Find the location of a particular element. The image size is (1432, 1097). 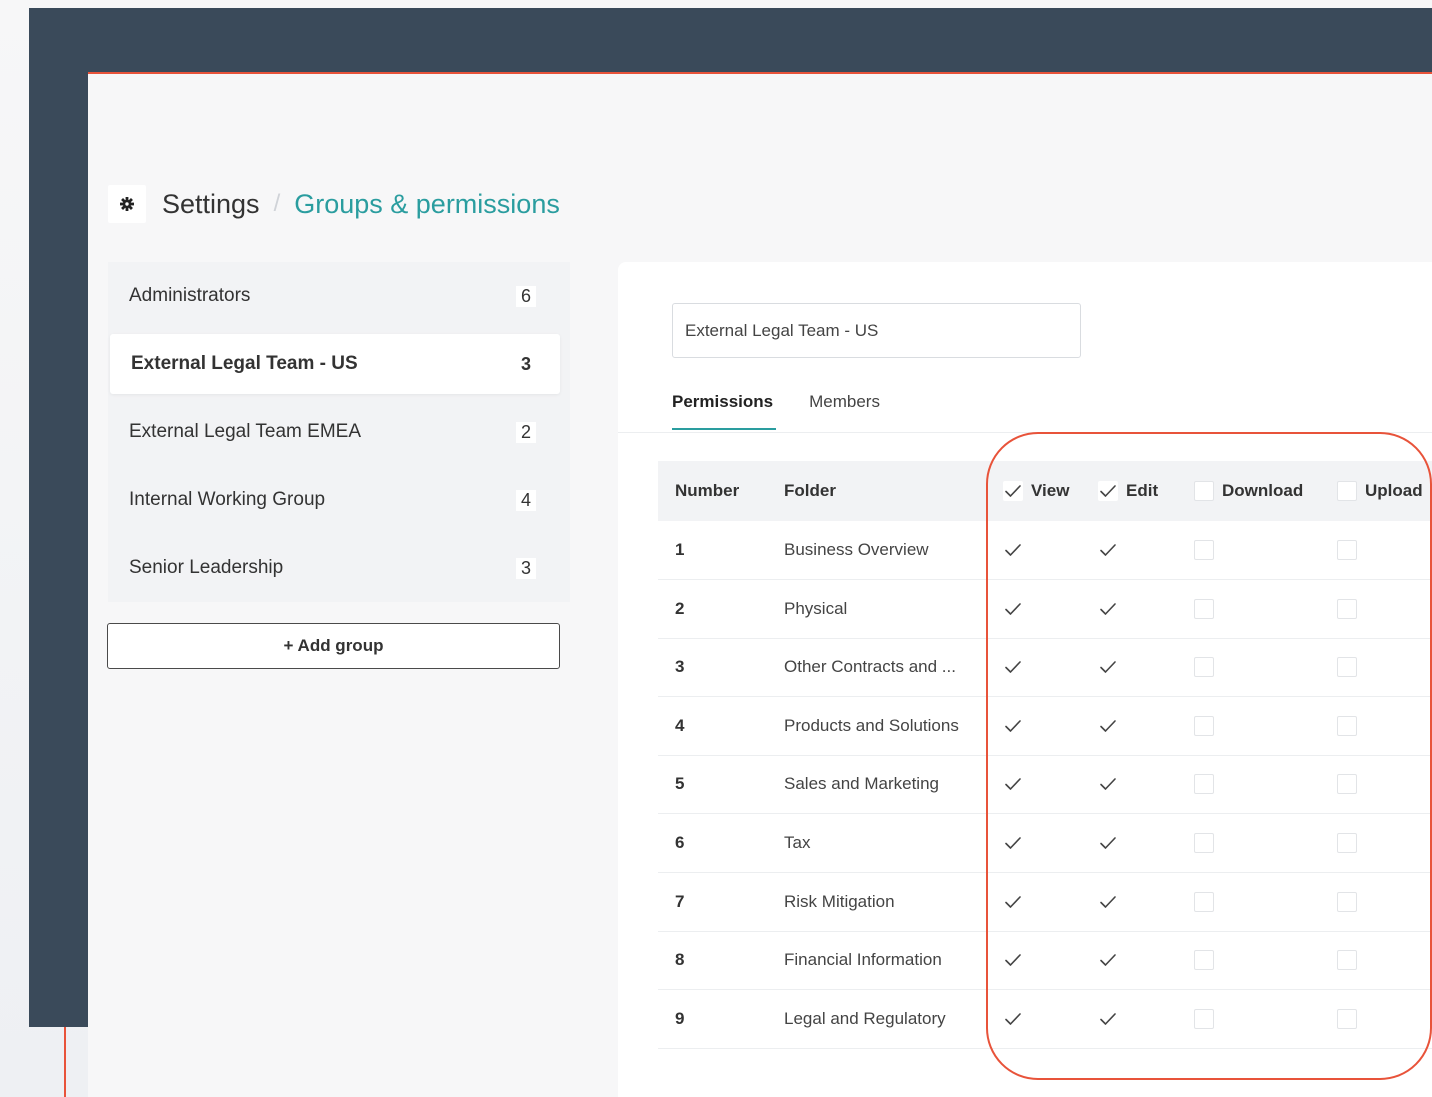

row-number: 3 is located at coordinates (680, 667).